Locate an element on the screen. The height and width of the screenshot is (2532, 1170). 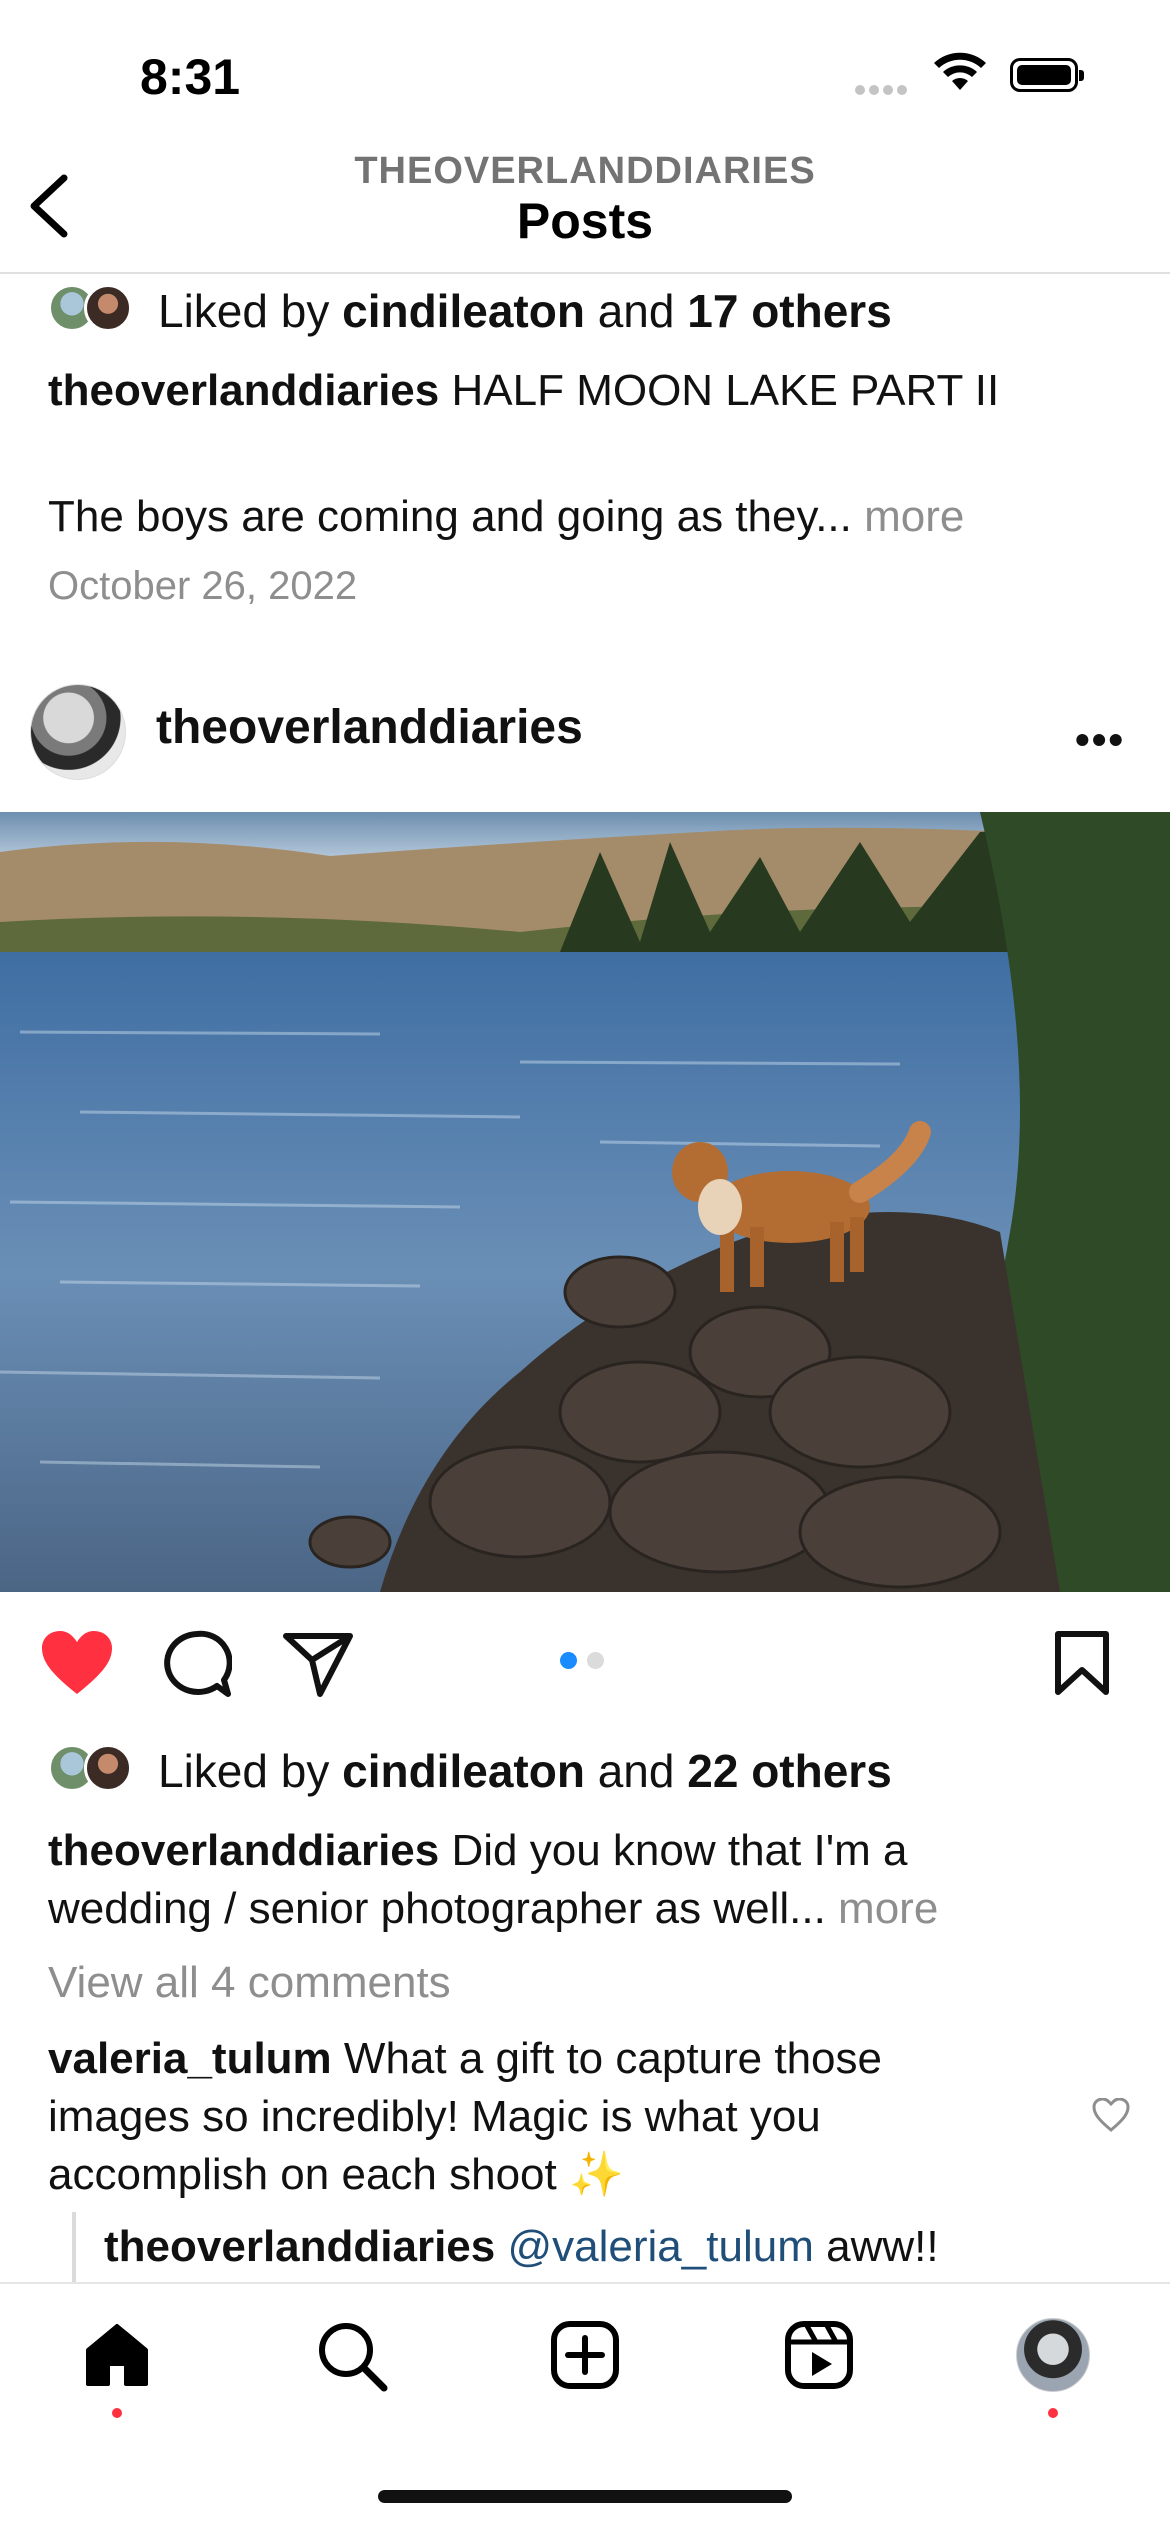
cellular-signal-icon is located at coordinates (883, 91).